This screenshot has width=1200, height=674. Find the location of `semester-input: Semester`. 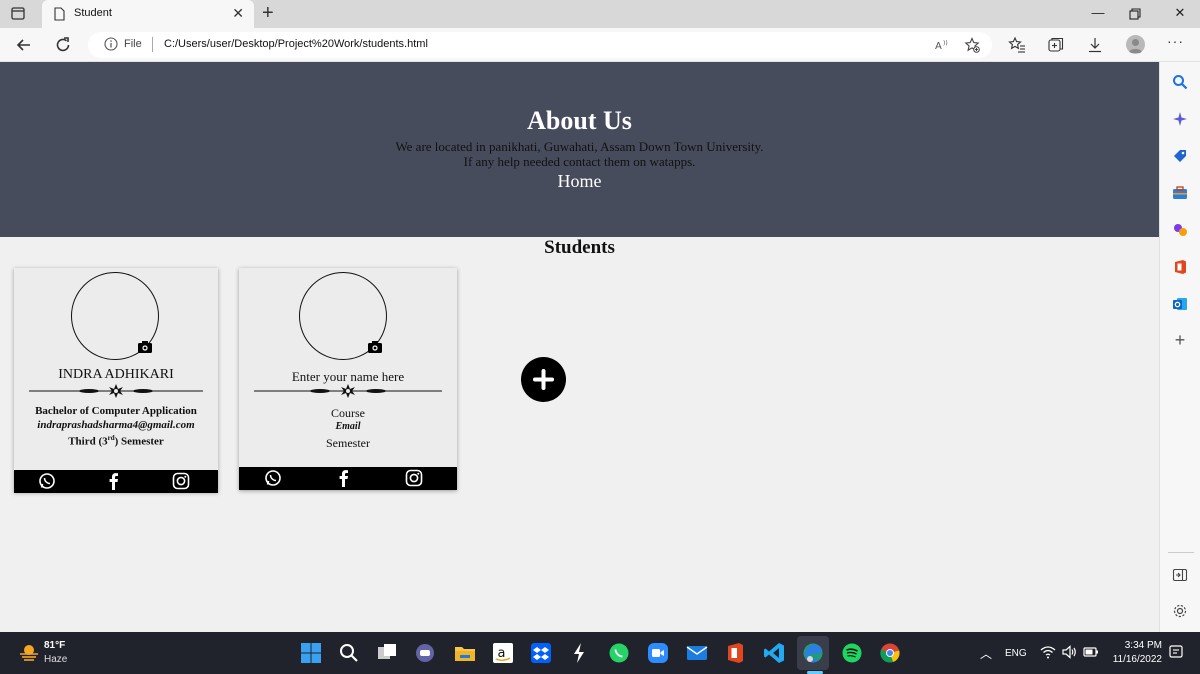

semester-input: Semester is located at coordinates (348, 443).